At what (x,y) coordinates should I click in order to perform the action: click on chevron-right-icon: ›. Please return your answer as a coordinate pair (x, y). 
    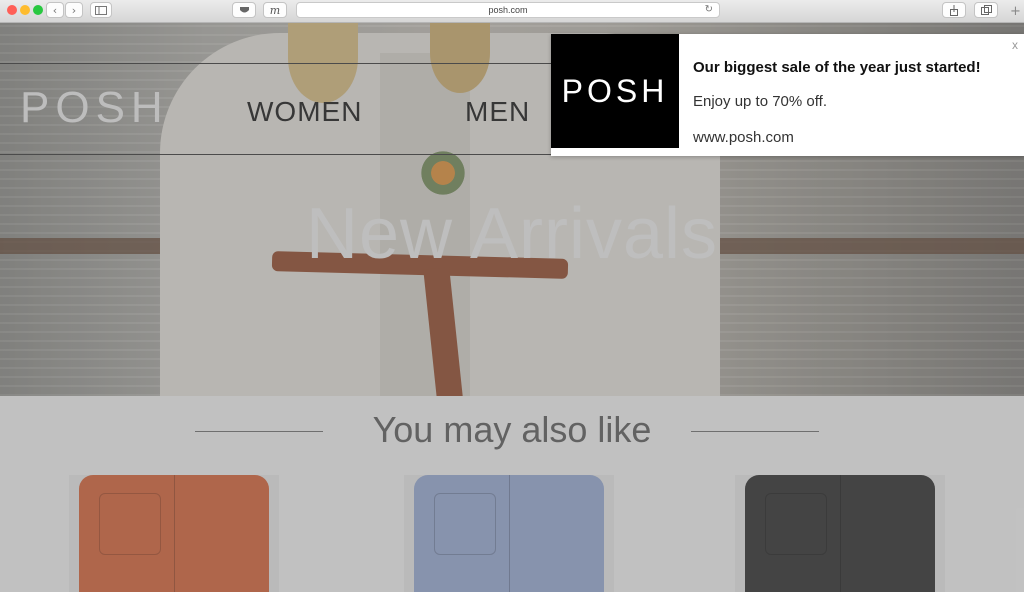
    Looking at the image, I should click on (74, 10).